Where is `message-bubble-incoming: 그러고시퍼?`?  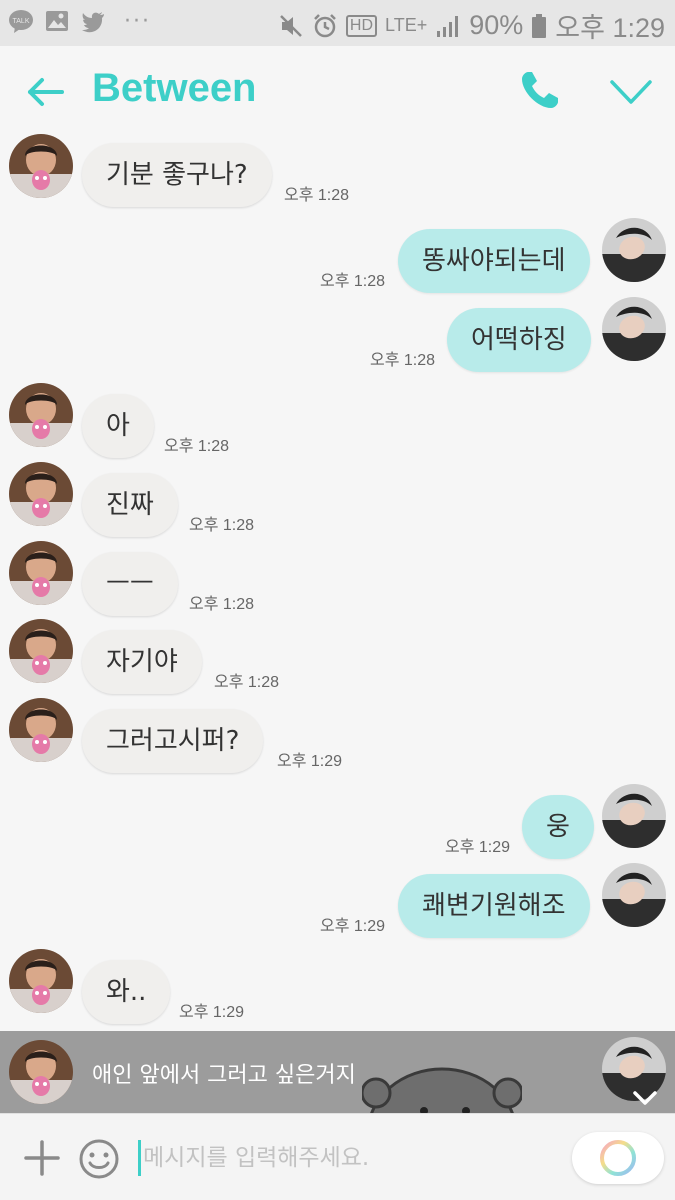 message-bubble-incoming: 그러고시퍼? is located at coordinates (173, 741).